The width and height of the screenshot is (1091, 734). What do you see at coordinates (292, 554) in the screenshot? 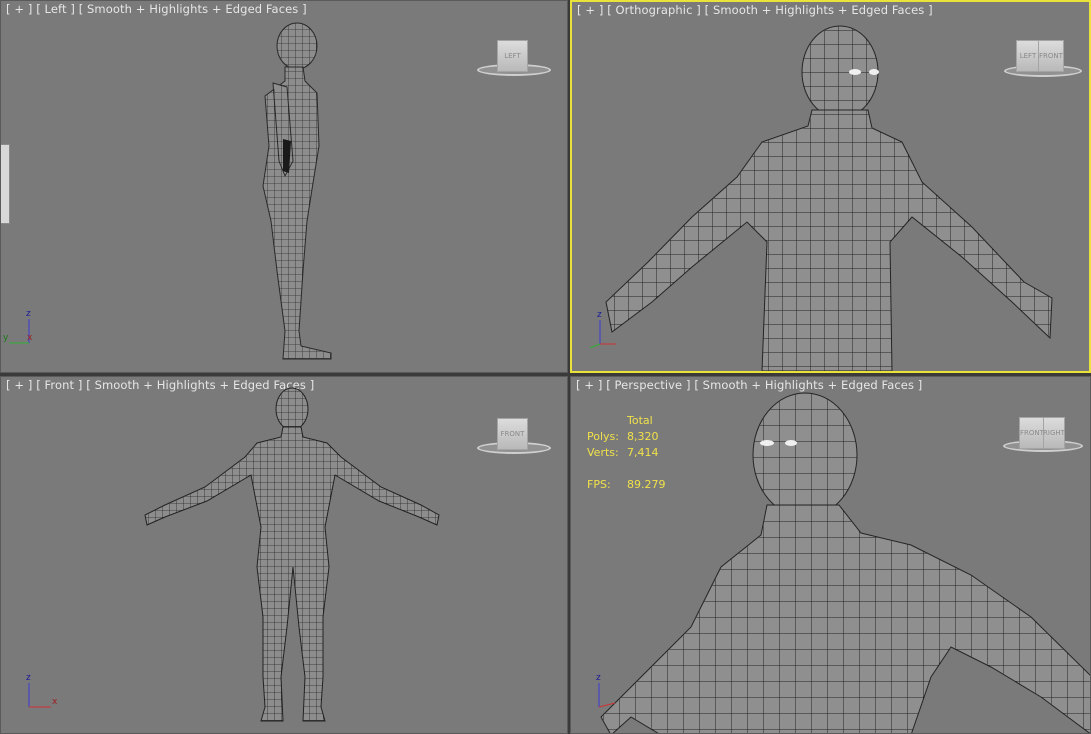
I see `character-mesh-front` at bounding box center [292, 554].